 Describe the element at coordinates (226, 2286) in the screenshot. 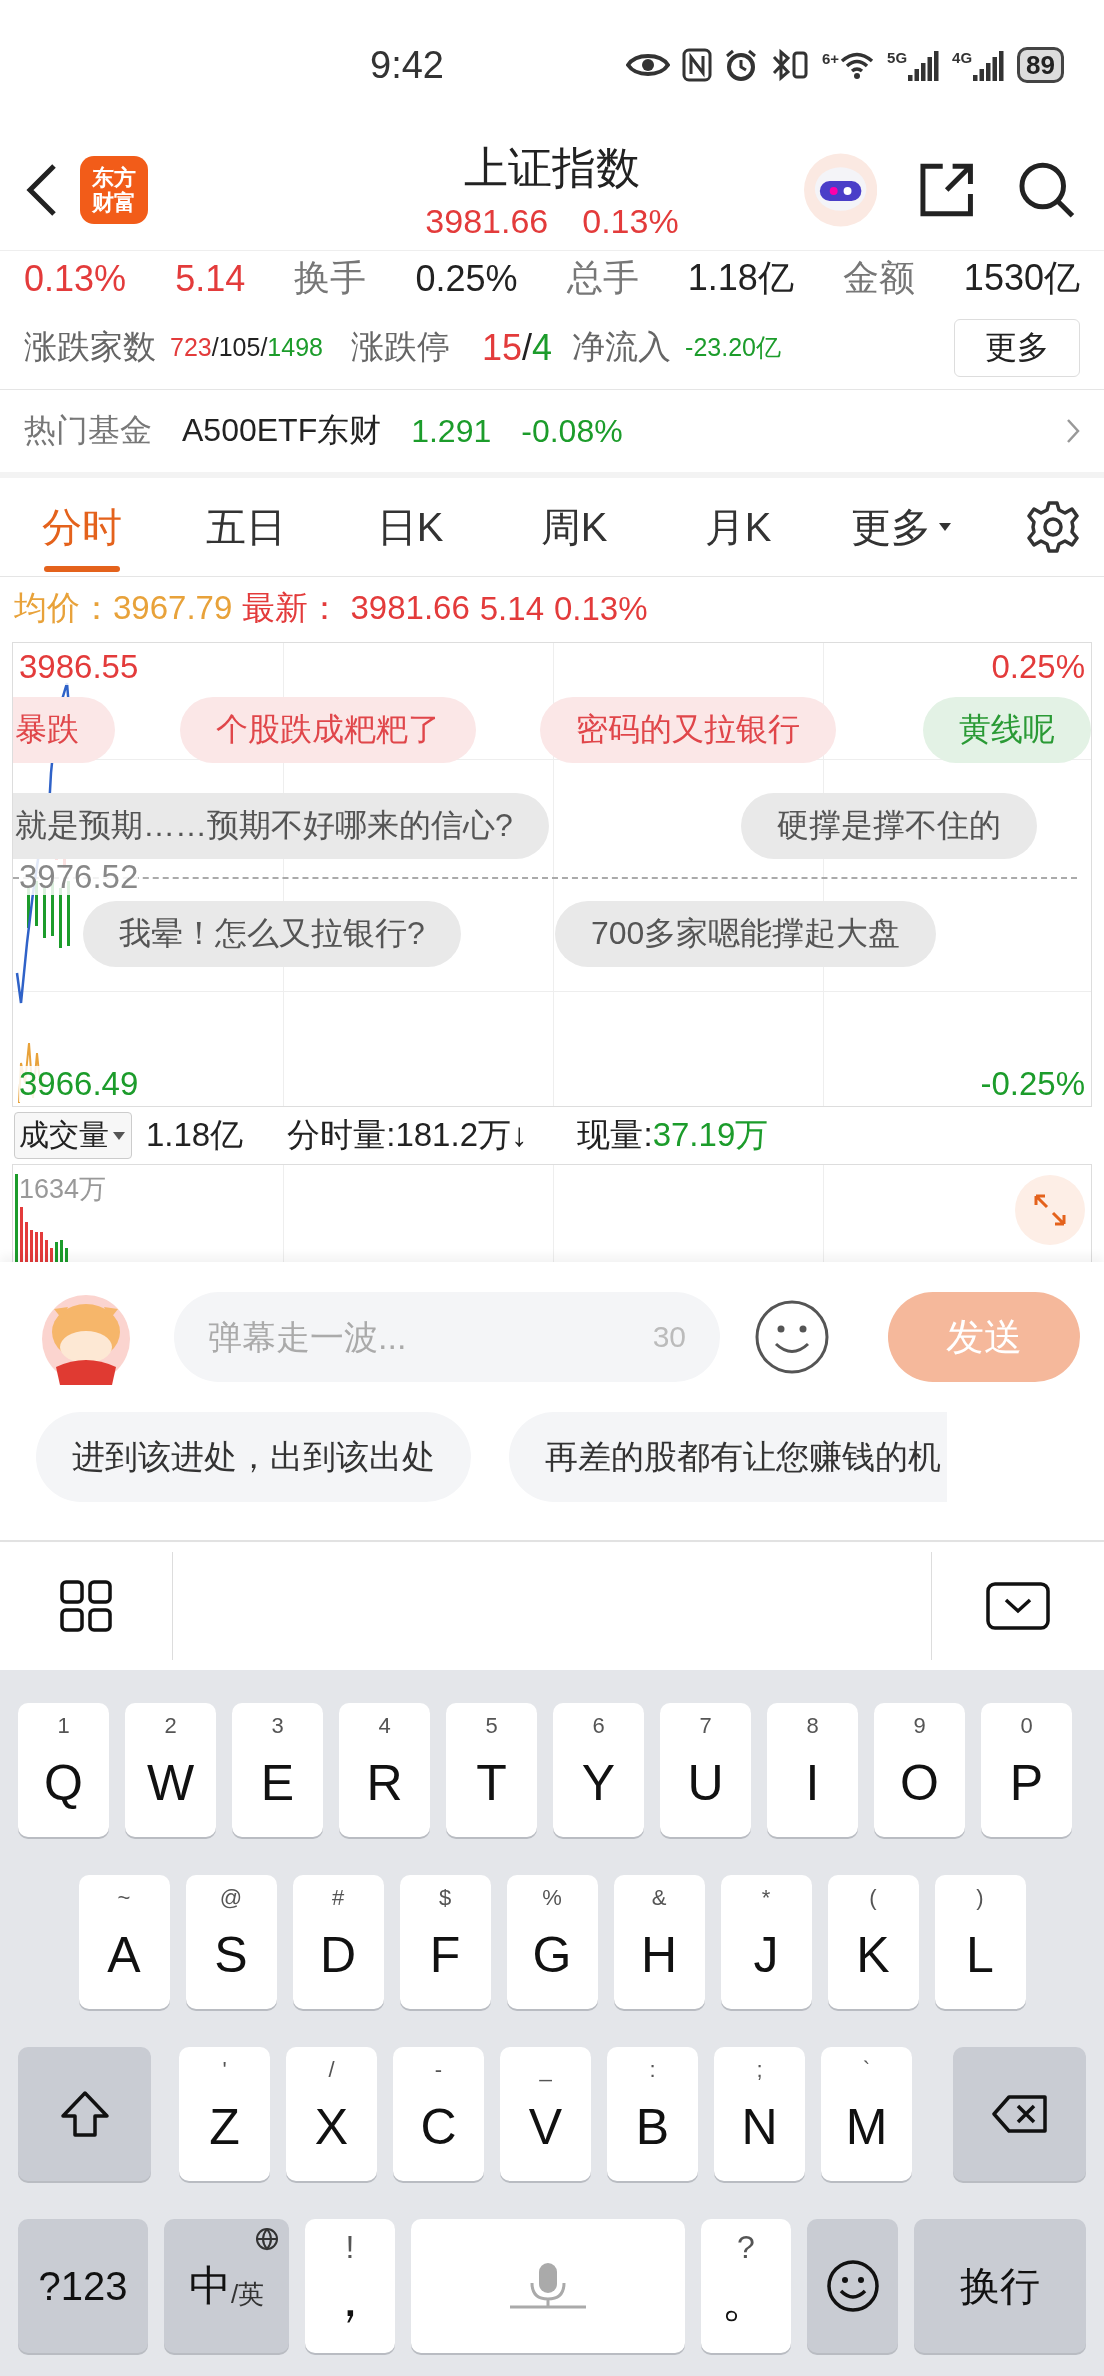

I see `language-key: 中/英` at that location.